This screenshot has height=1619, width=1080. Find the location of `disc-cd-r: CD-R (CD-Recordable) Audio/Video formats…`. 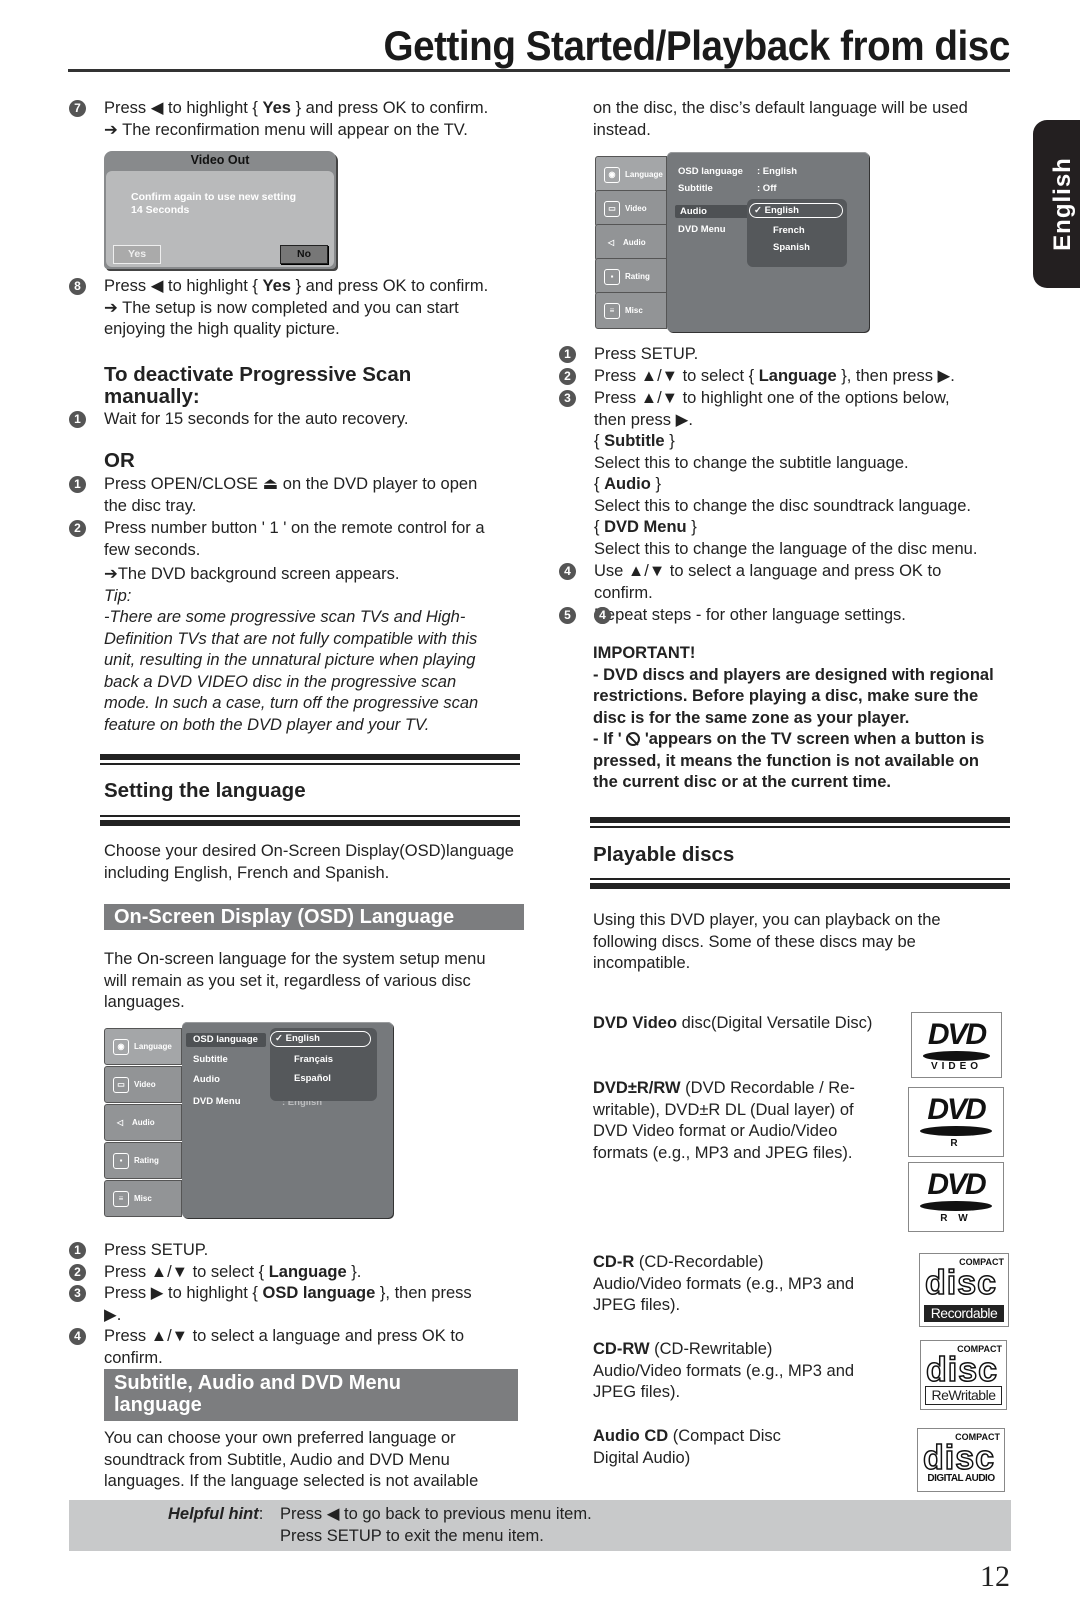

disc-cd-r: CD-R (CD-Recordable) Audio/Video formats… is located at coordinates (724, 1283).